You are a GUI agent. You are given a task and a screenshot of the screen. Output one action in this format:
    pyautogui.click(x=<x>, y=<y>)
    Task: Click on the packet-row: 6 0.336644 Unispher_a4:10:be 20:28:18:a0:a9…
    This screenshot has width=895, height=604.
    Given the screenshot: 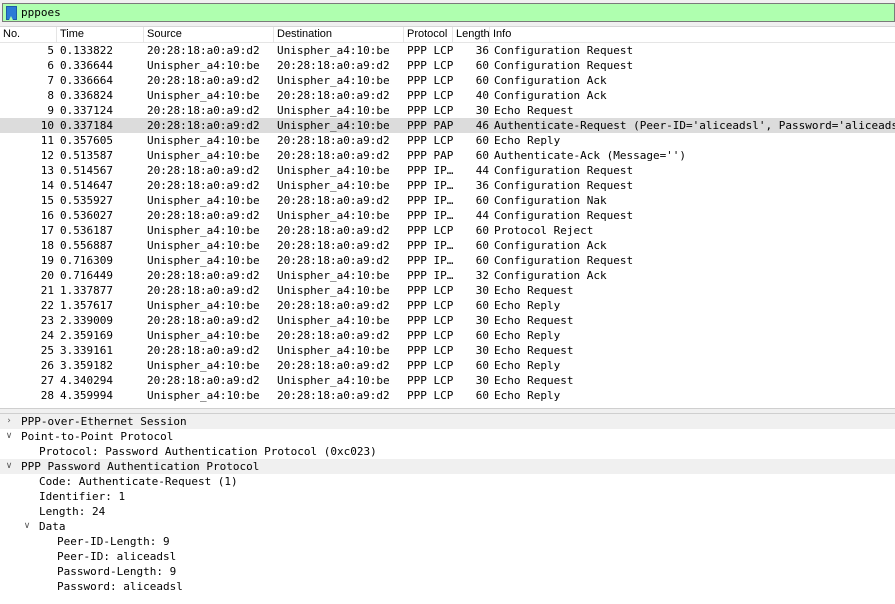 What is the action you would take?
    pyautogui.click(x=447, y=65)
    